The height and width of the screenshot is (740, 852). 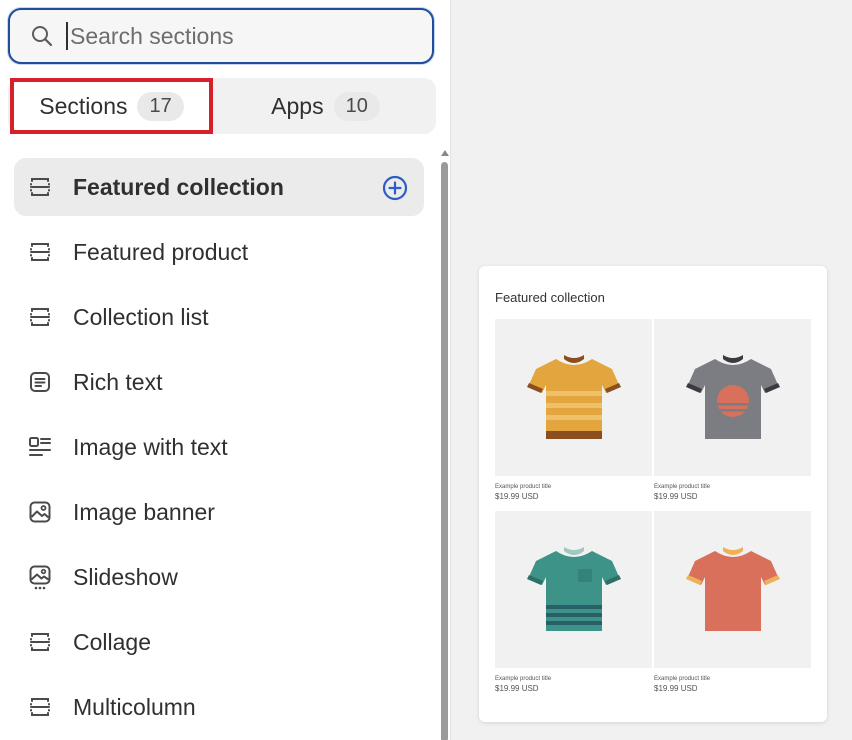 What do you see at coordinates (219, 512) in the screenshot?
I see `section-item-image-banner: Image banner` at bounding box center [219, 512].